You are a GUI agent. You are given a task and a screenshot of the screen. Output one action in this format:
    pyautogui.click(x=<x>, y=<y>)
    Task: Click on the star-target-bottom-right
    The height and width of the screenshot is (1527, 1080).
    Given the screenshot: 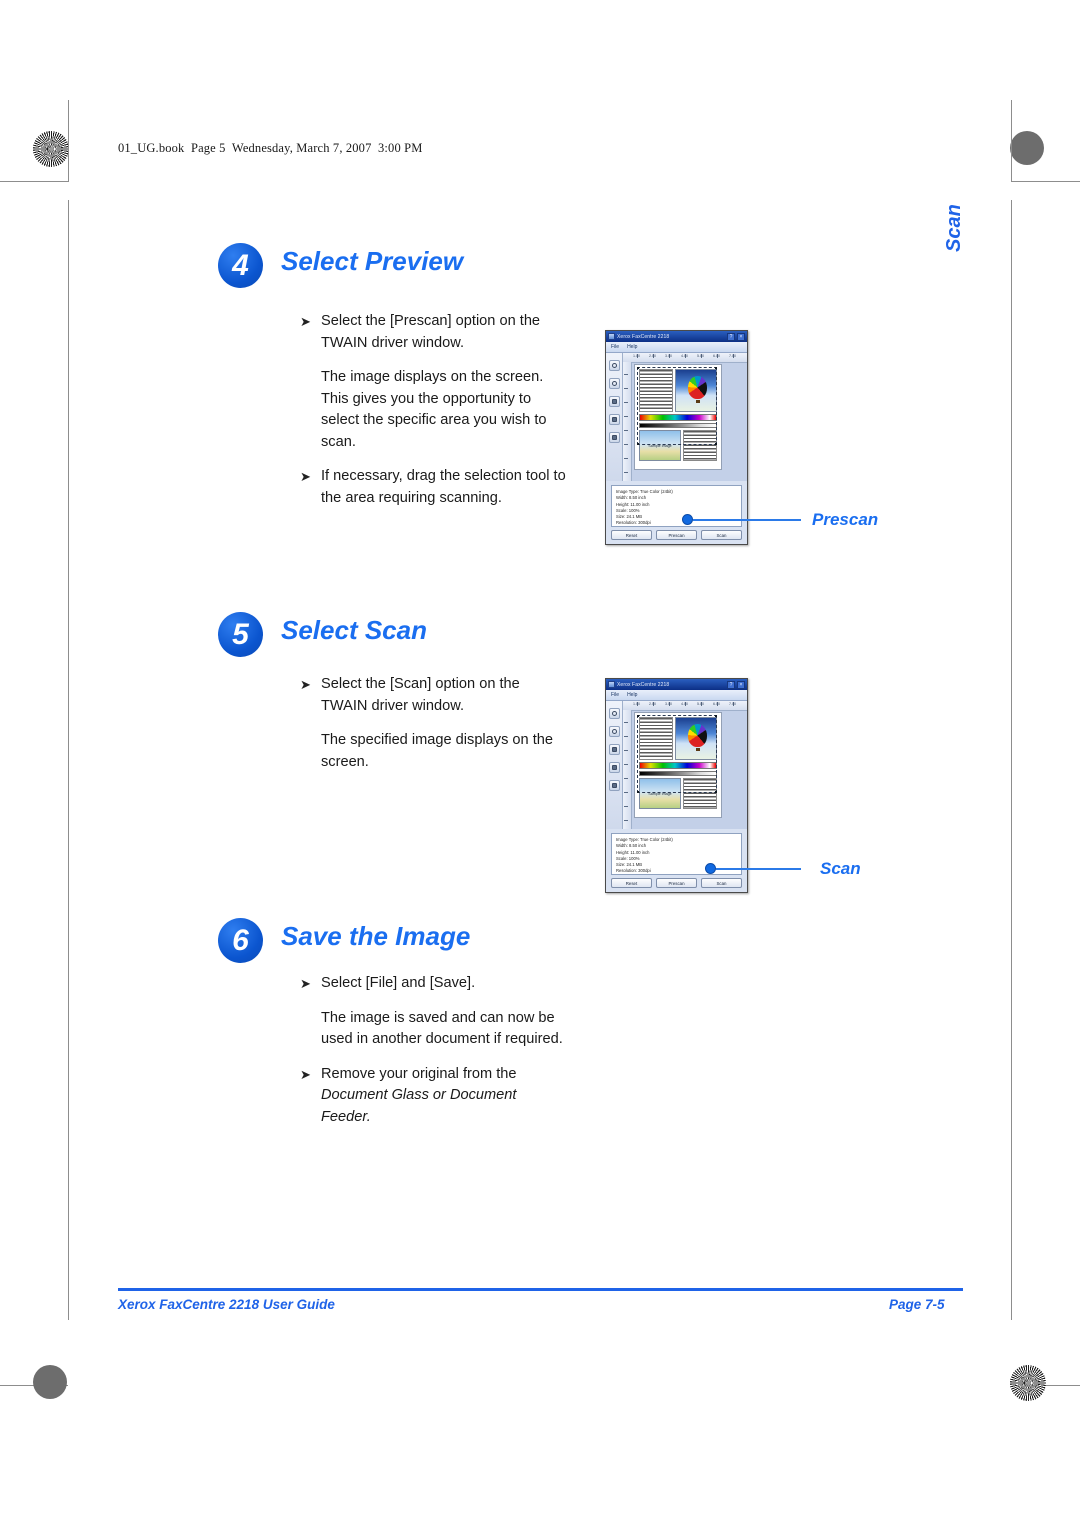 What is the action you would take?
    pyautogui.click(x=1028, y=1383)
    